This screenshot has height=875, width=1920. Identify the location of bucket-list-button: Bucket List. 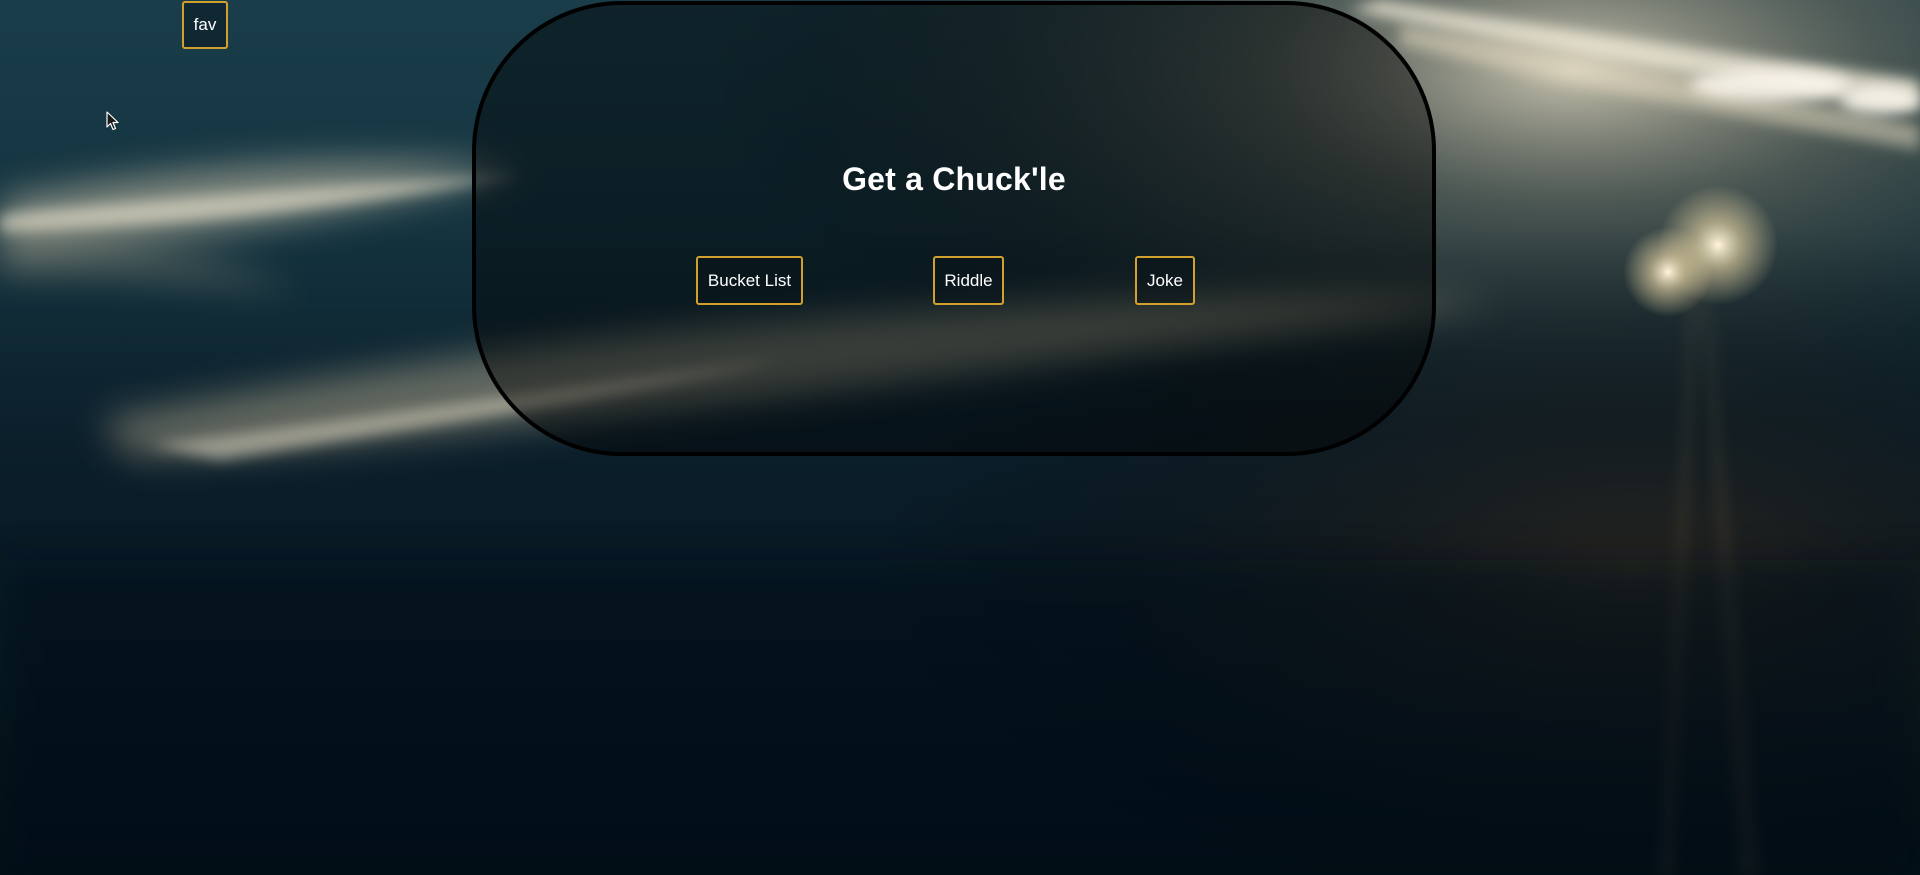
(749, 280).